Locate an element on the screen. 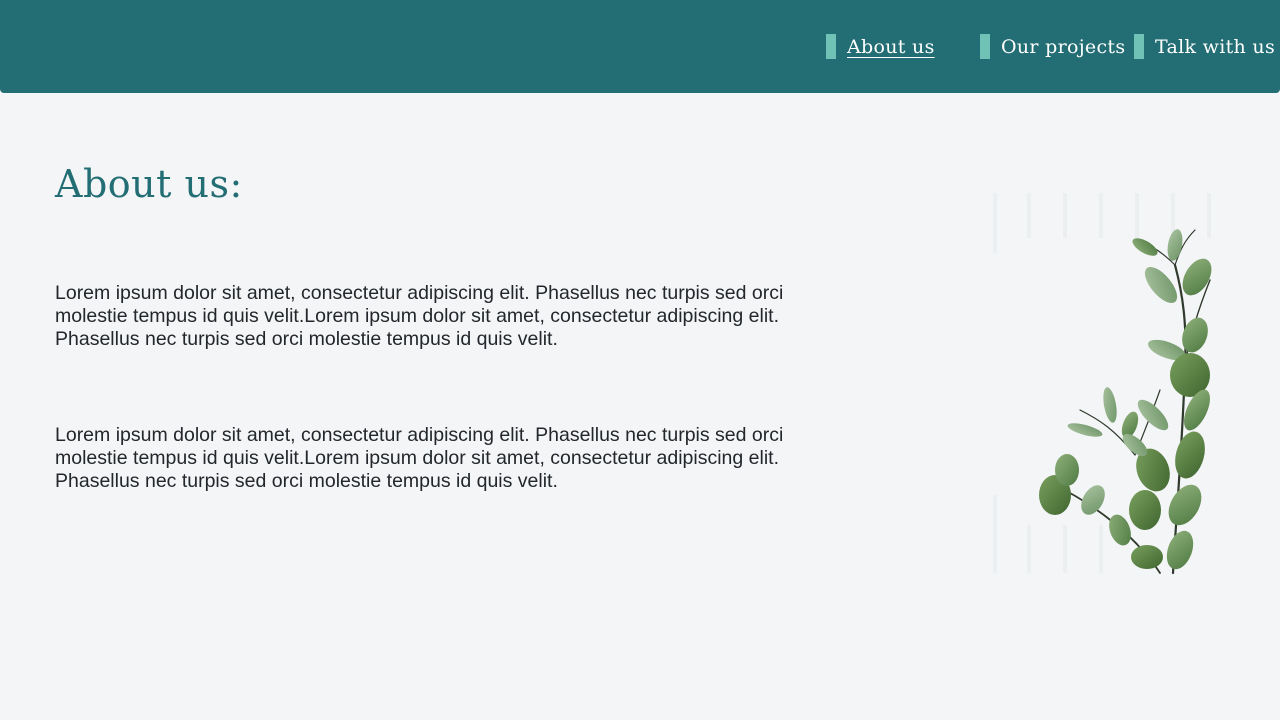 This screenshot has height=720, width=1280. nav-link-about-us: About us is located at coordinates (880, 46).